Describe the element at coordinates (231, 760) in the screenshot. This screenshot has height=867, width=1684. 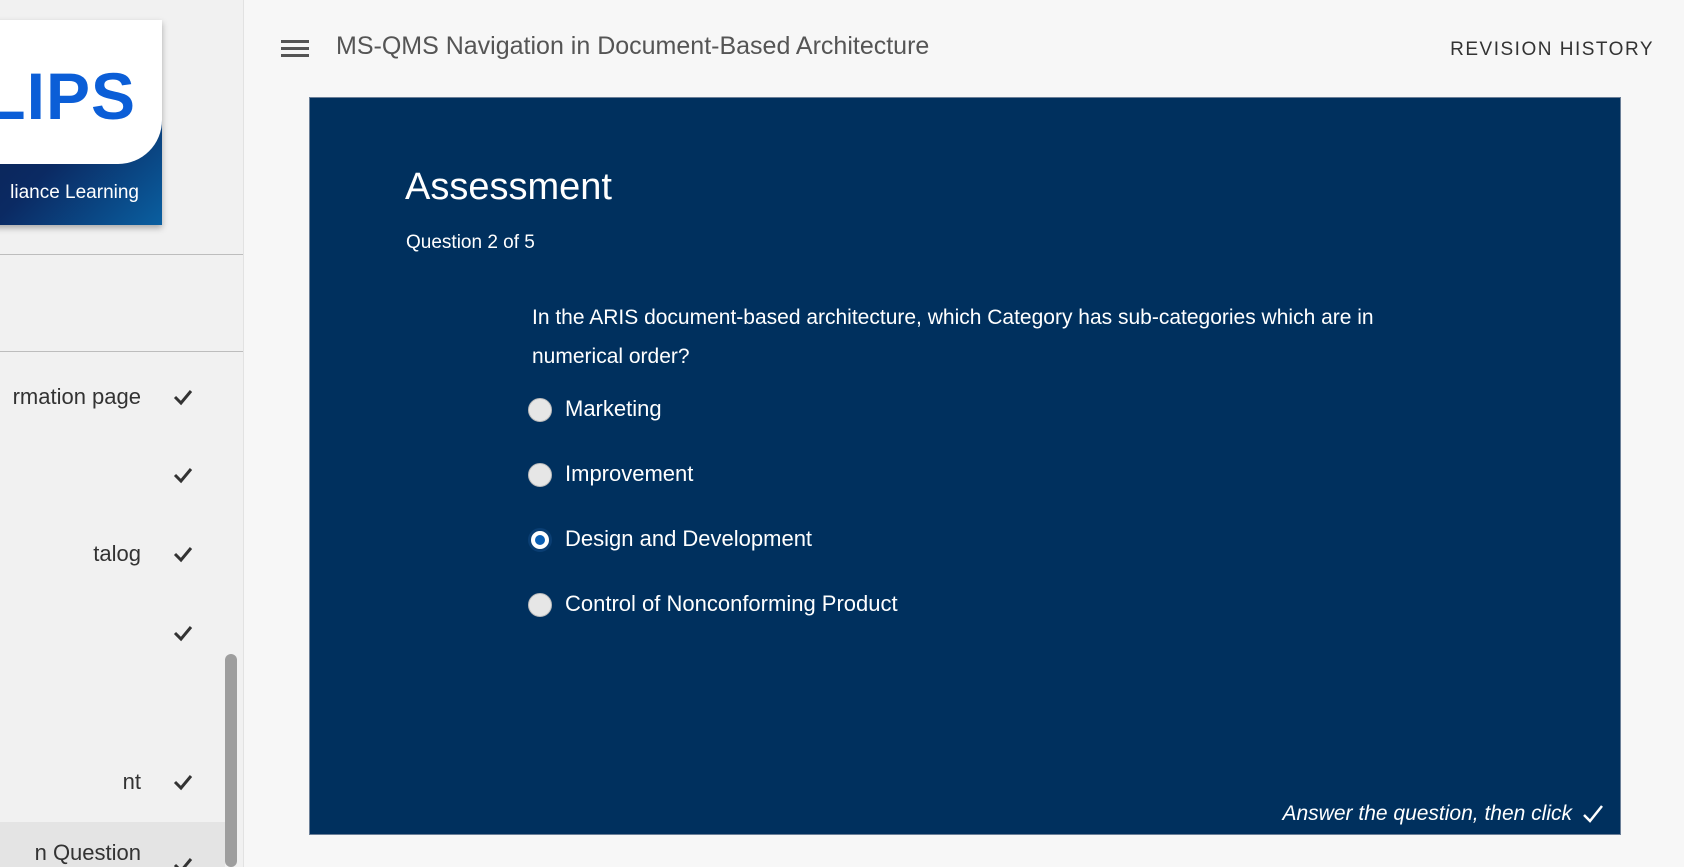
I see `sidebar-scrollbar` at that location.